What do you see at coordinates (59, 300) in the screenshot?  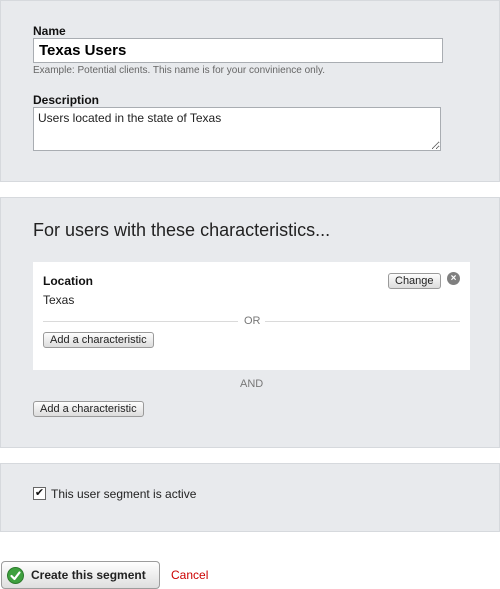 I see `characteristic-value: Texas` at bounding box center [59, 300].